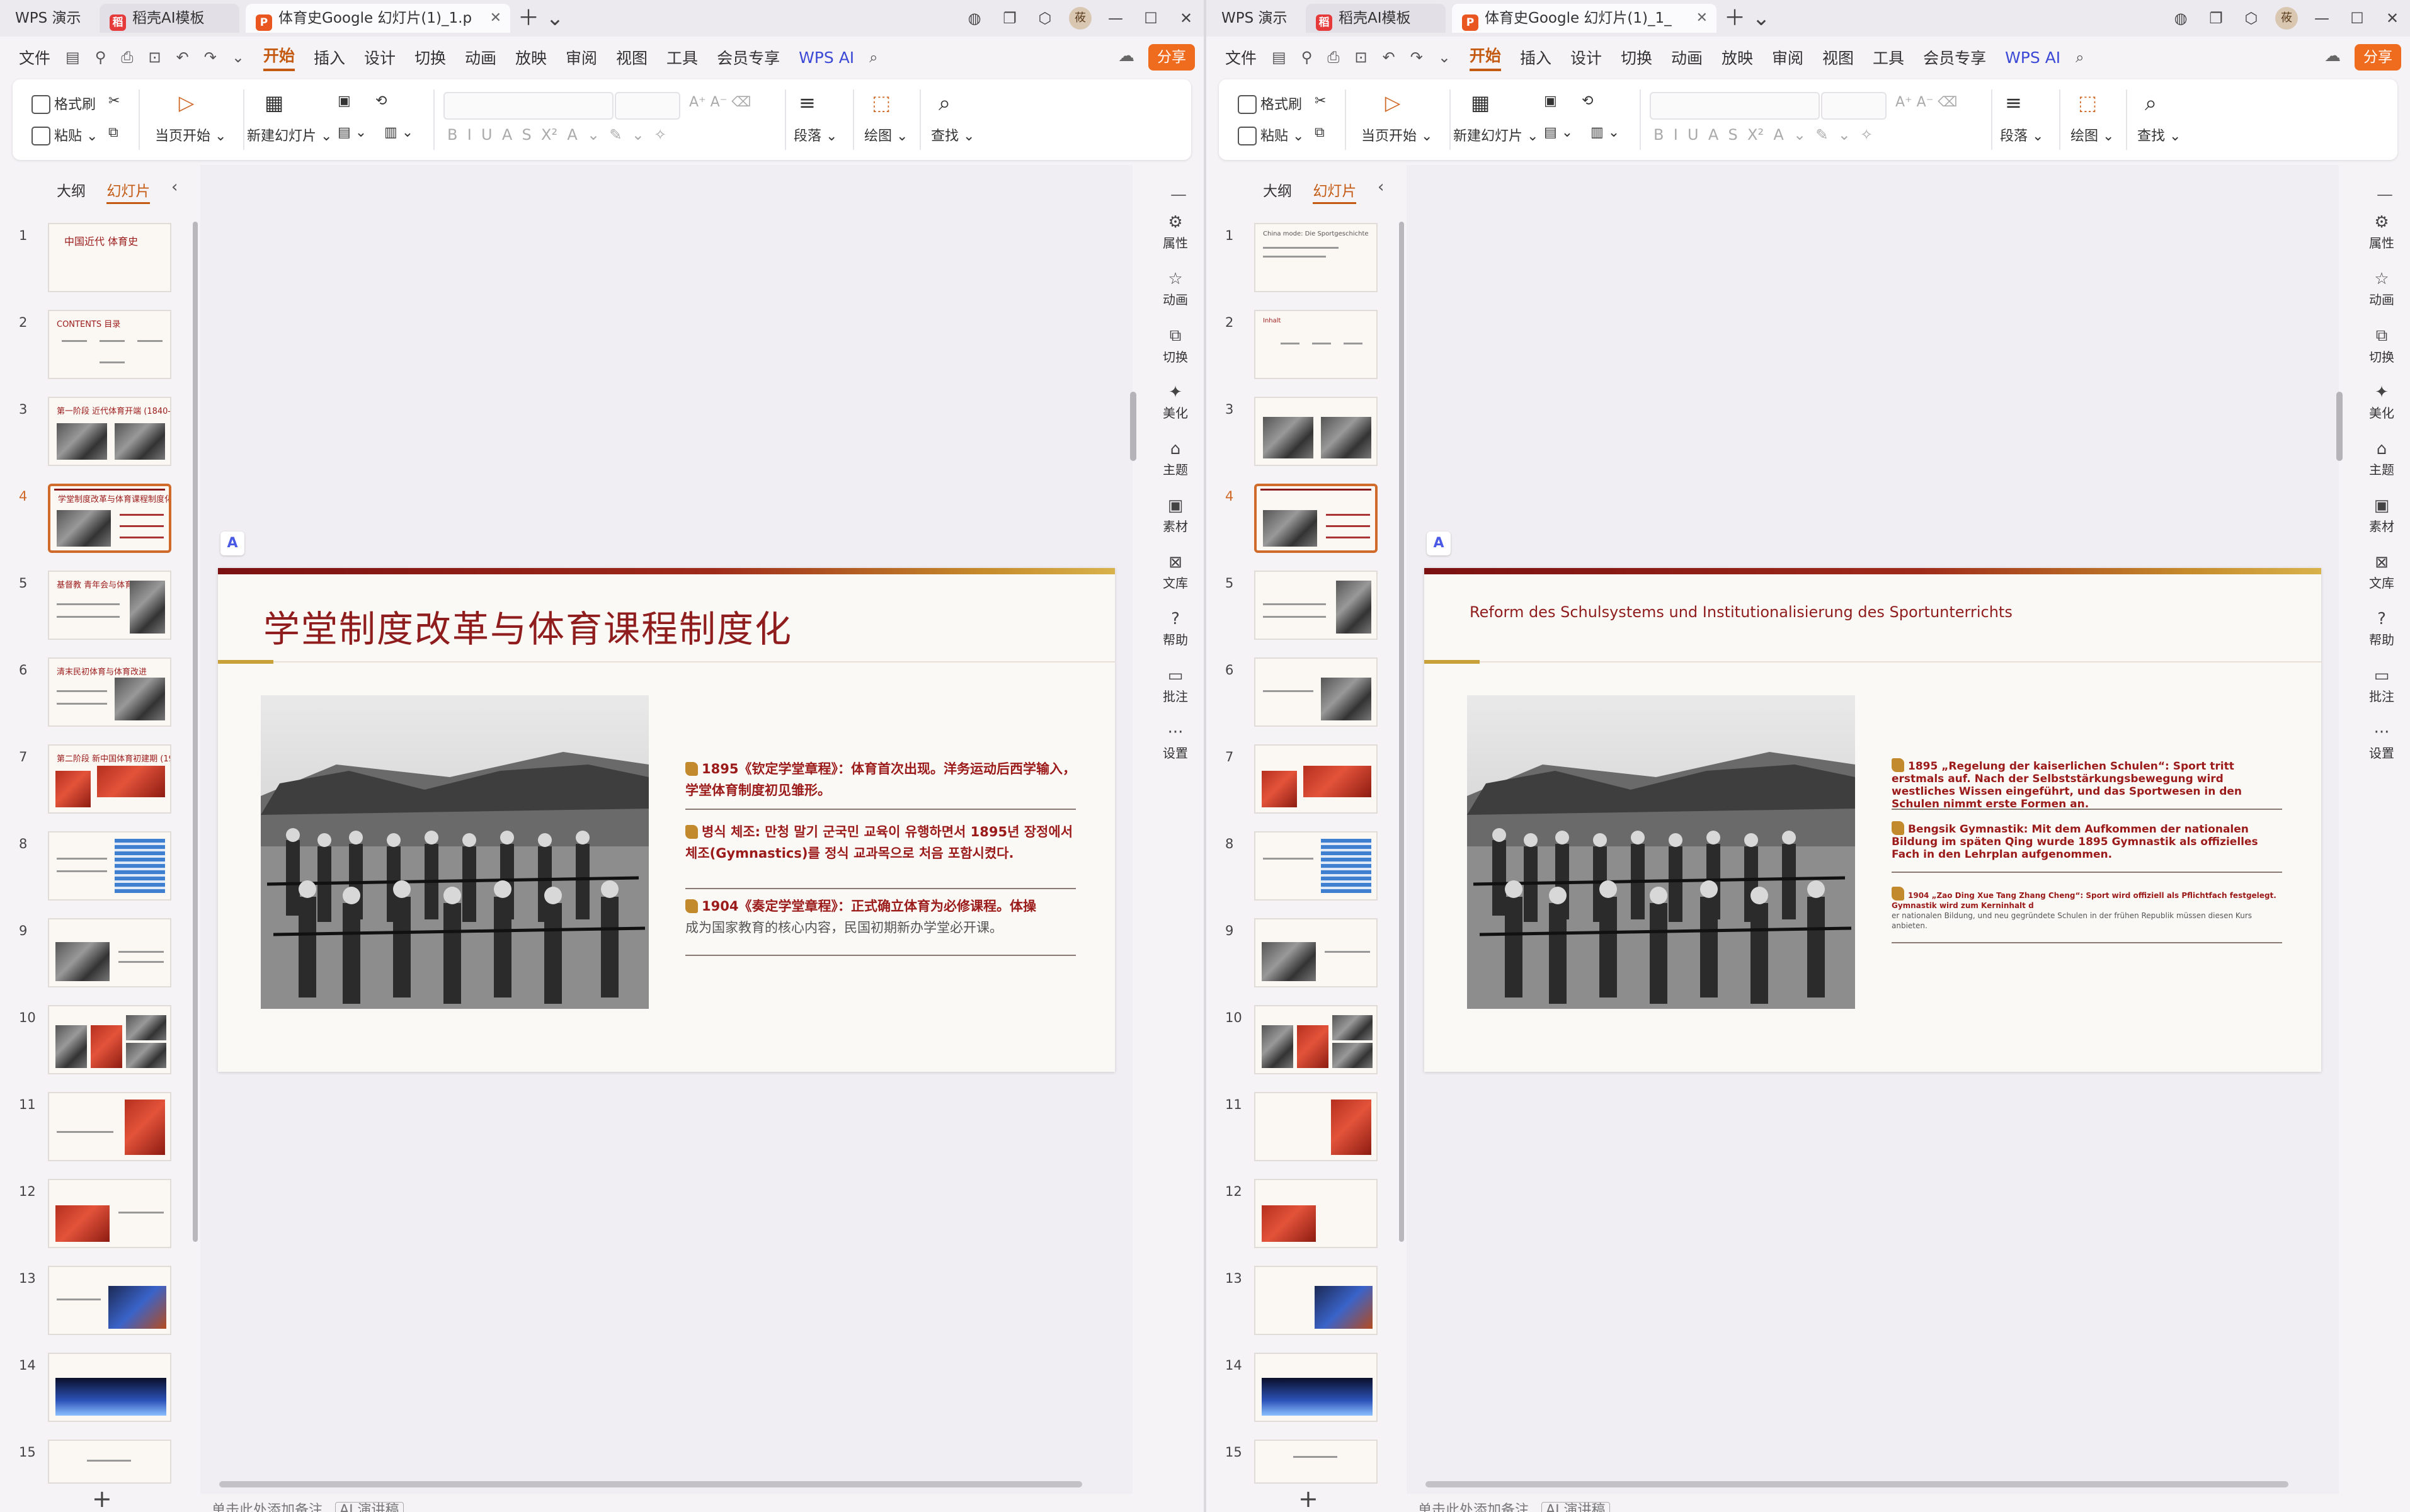  Describe the element at coordinates (2080, 57) in the screenshot. I see `search-icon: ⌕` at that location.